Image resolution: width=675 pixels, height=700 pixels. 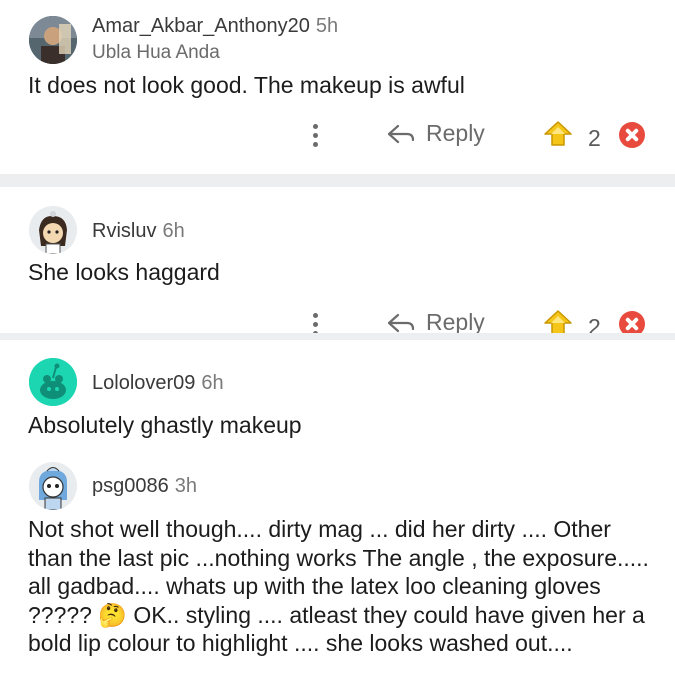 I want to click on timestamp: 5h, so click(x=327, y=26).